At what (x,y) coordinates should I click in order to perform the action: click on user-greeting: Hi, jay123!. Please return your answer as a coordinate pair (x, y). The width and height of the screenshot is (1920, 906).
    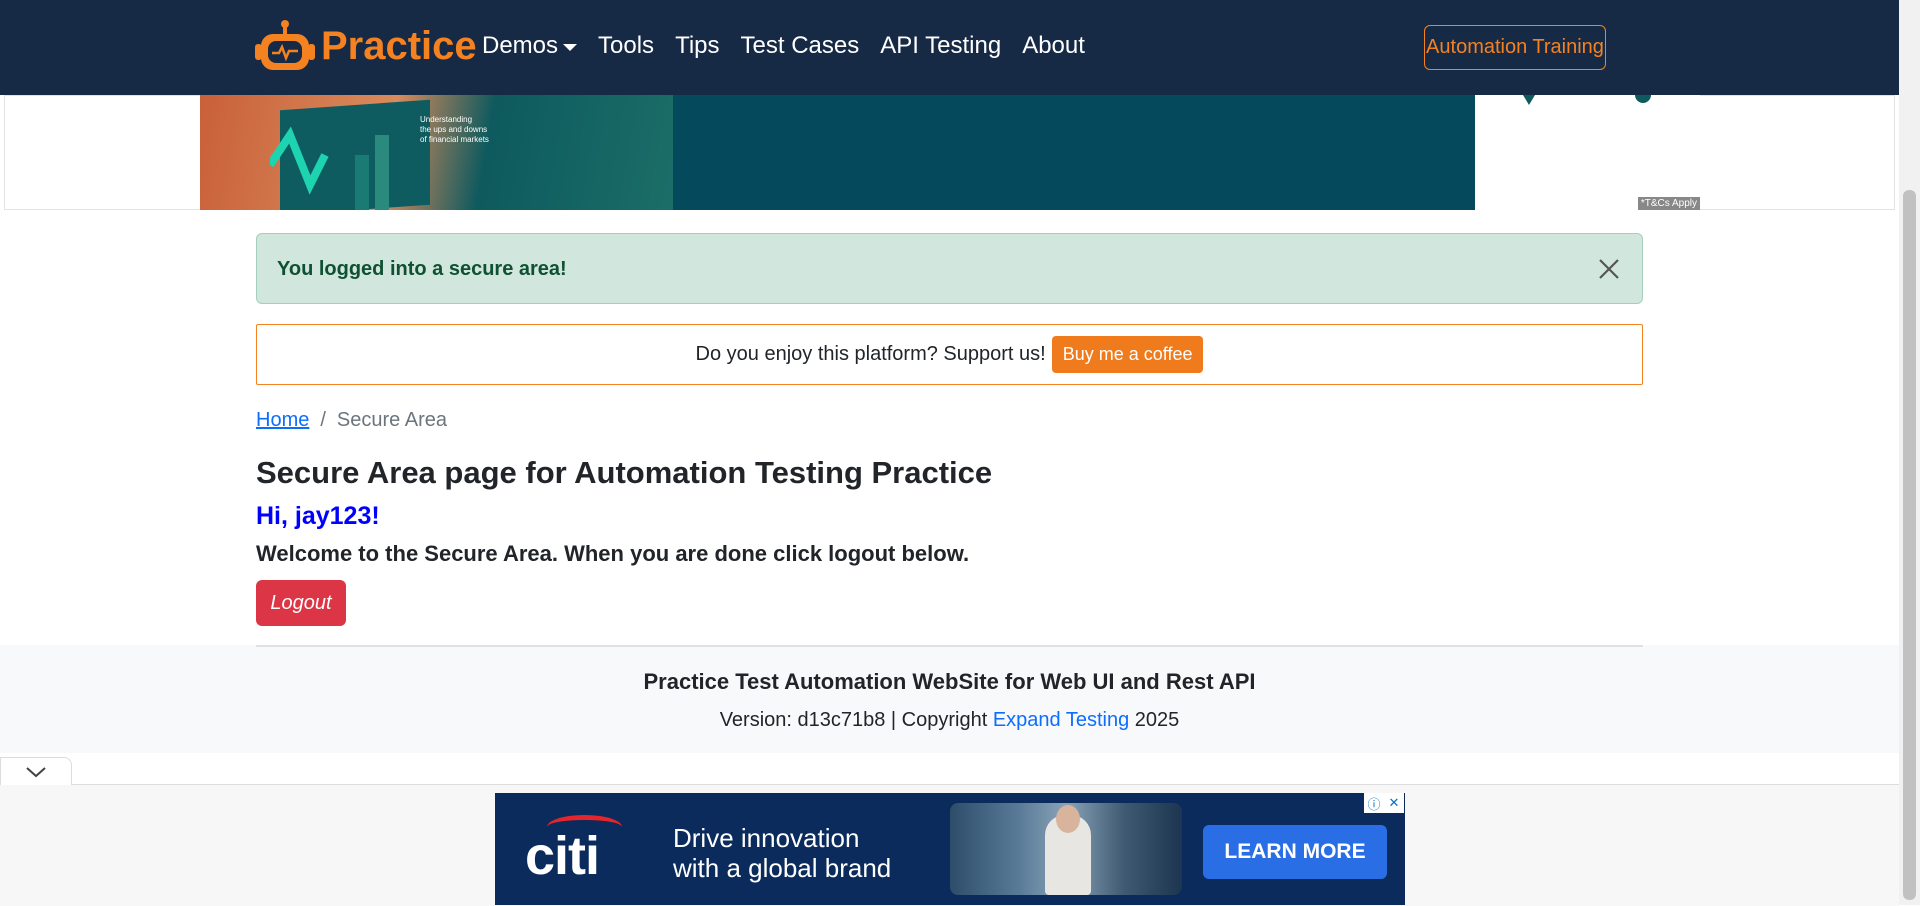
    Looking at the image, I should click on (318, 516).